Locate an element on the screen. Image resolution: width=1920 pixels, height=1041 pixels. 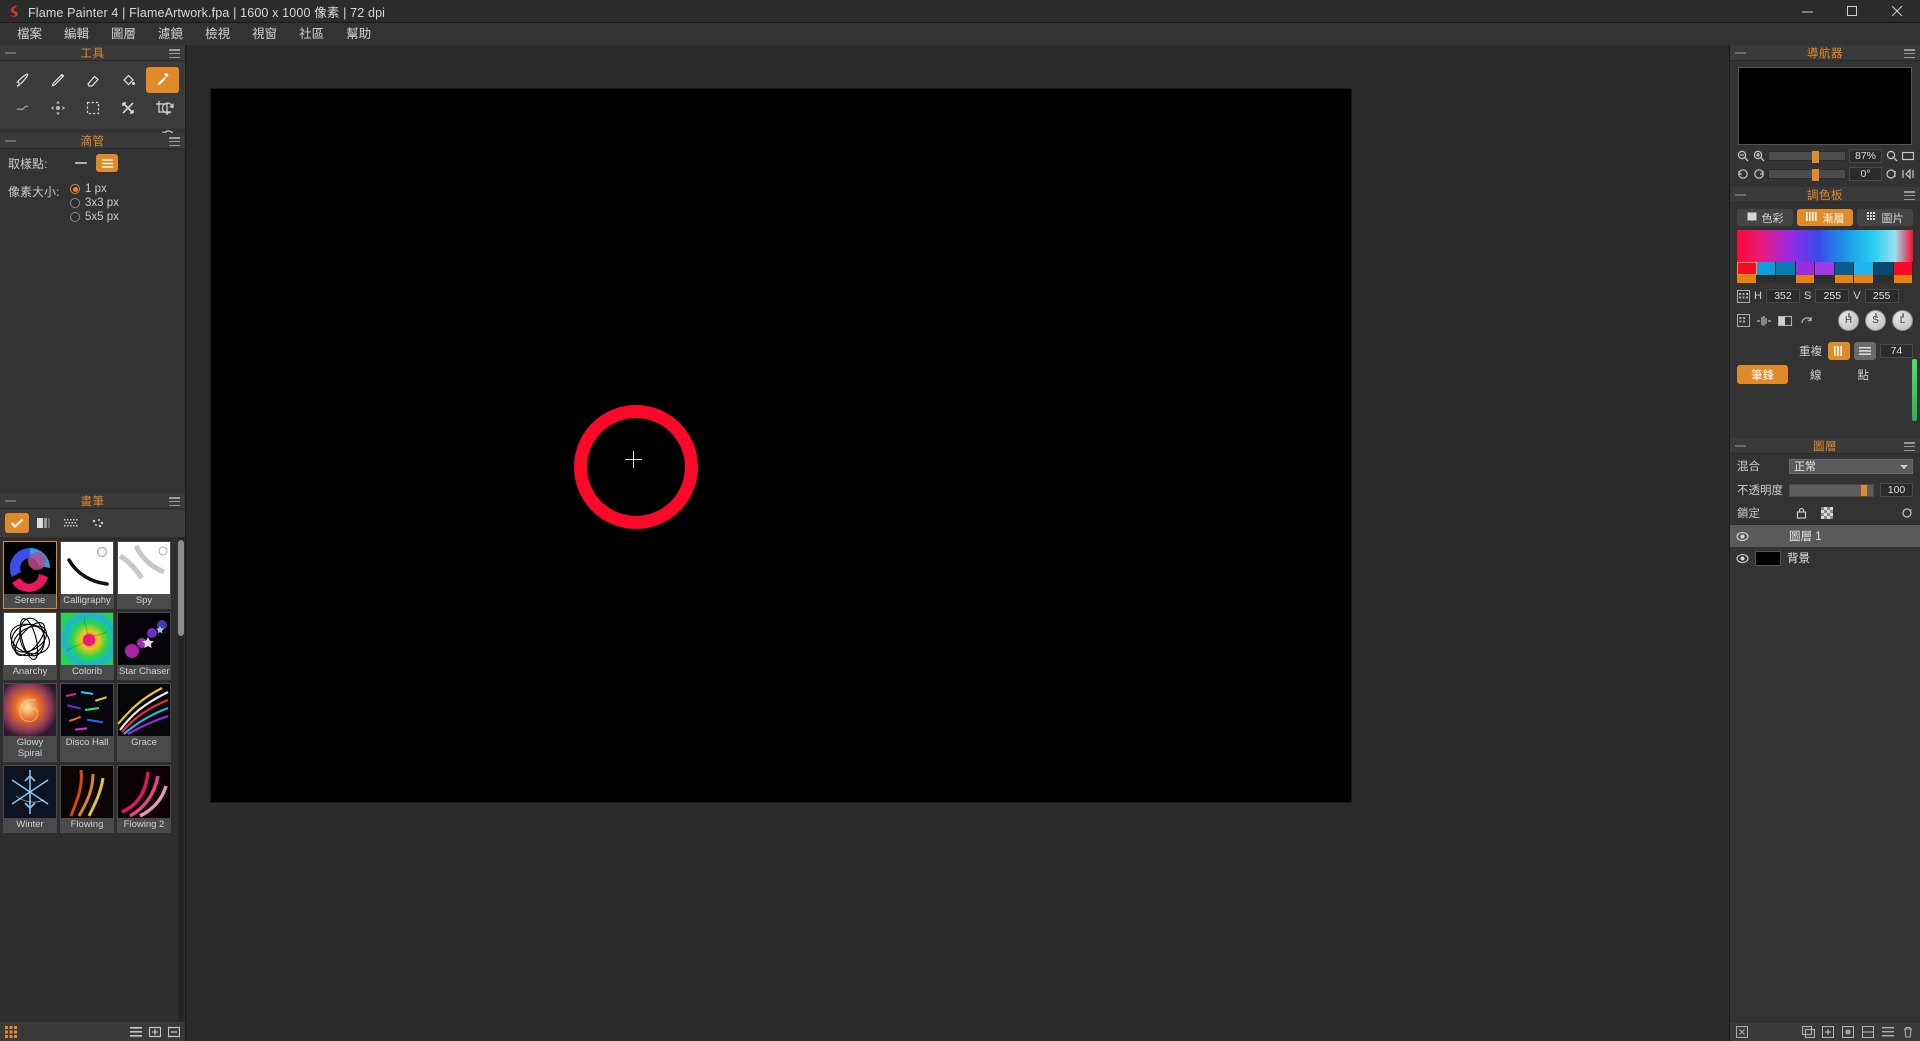
intensity-indicator is located at coordinates (1914, 390).